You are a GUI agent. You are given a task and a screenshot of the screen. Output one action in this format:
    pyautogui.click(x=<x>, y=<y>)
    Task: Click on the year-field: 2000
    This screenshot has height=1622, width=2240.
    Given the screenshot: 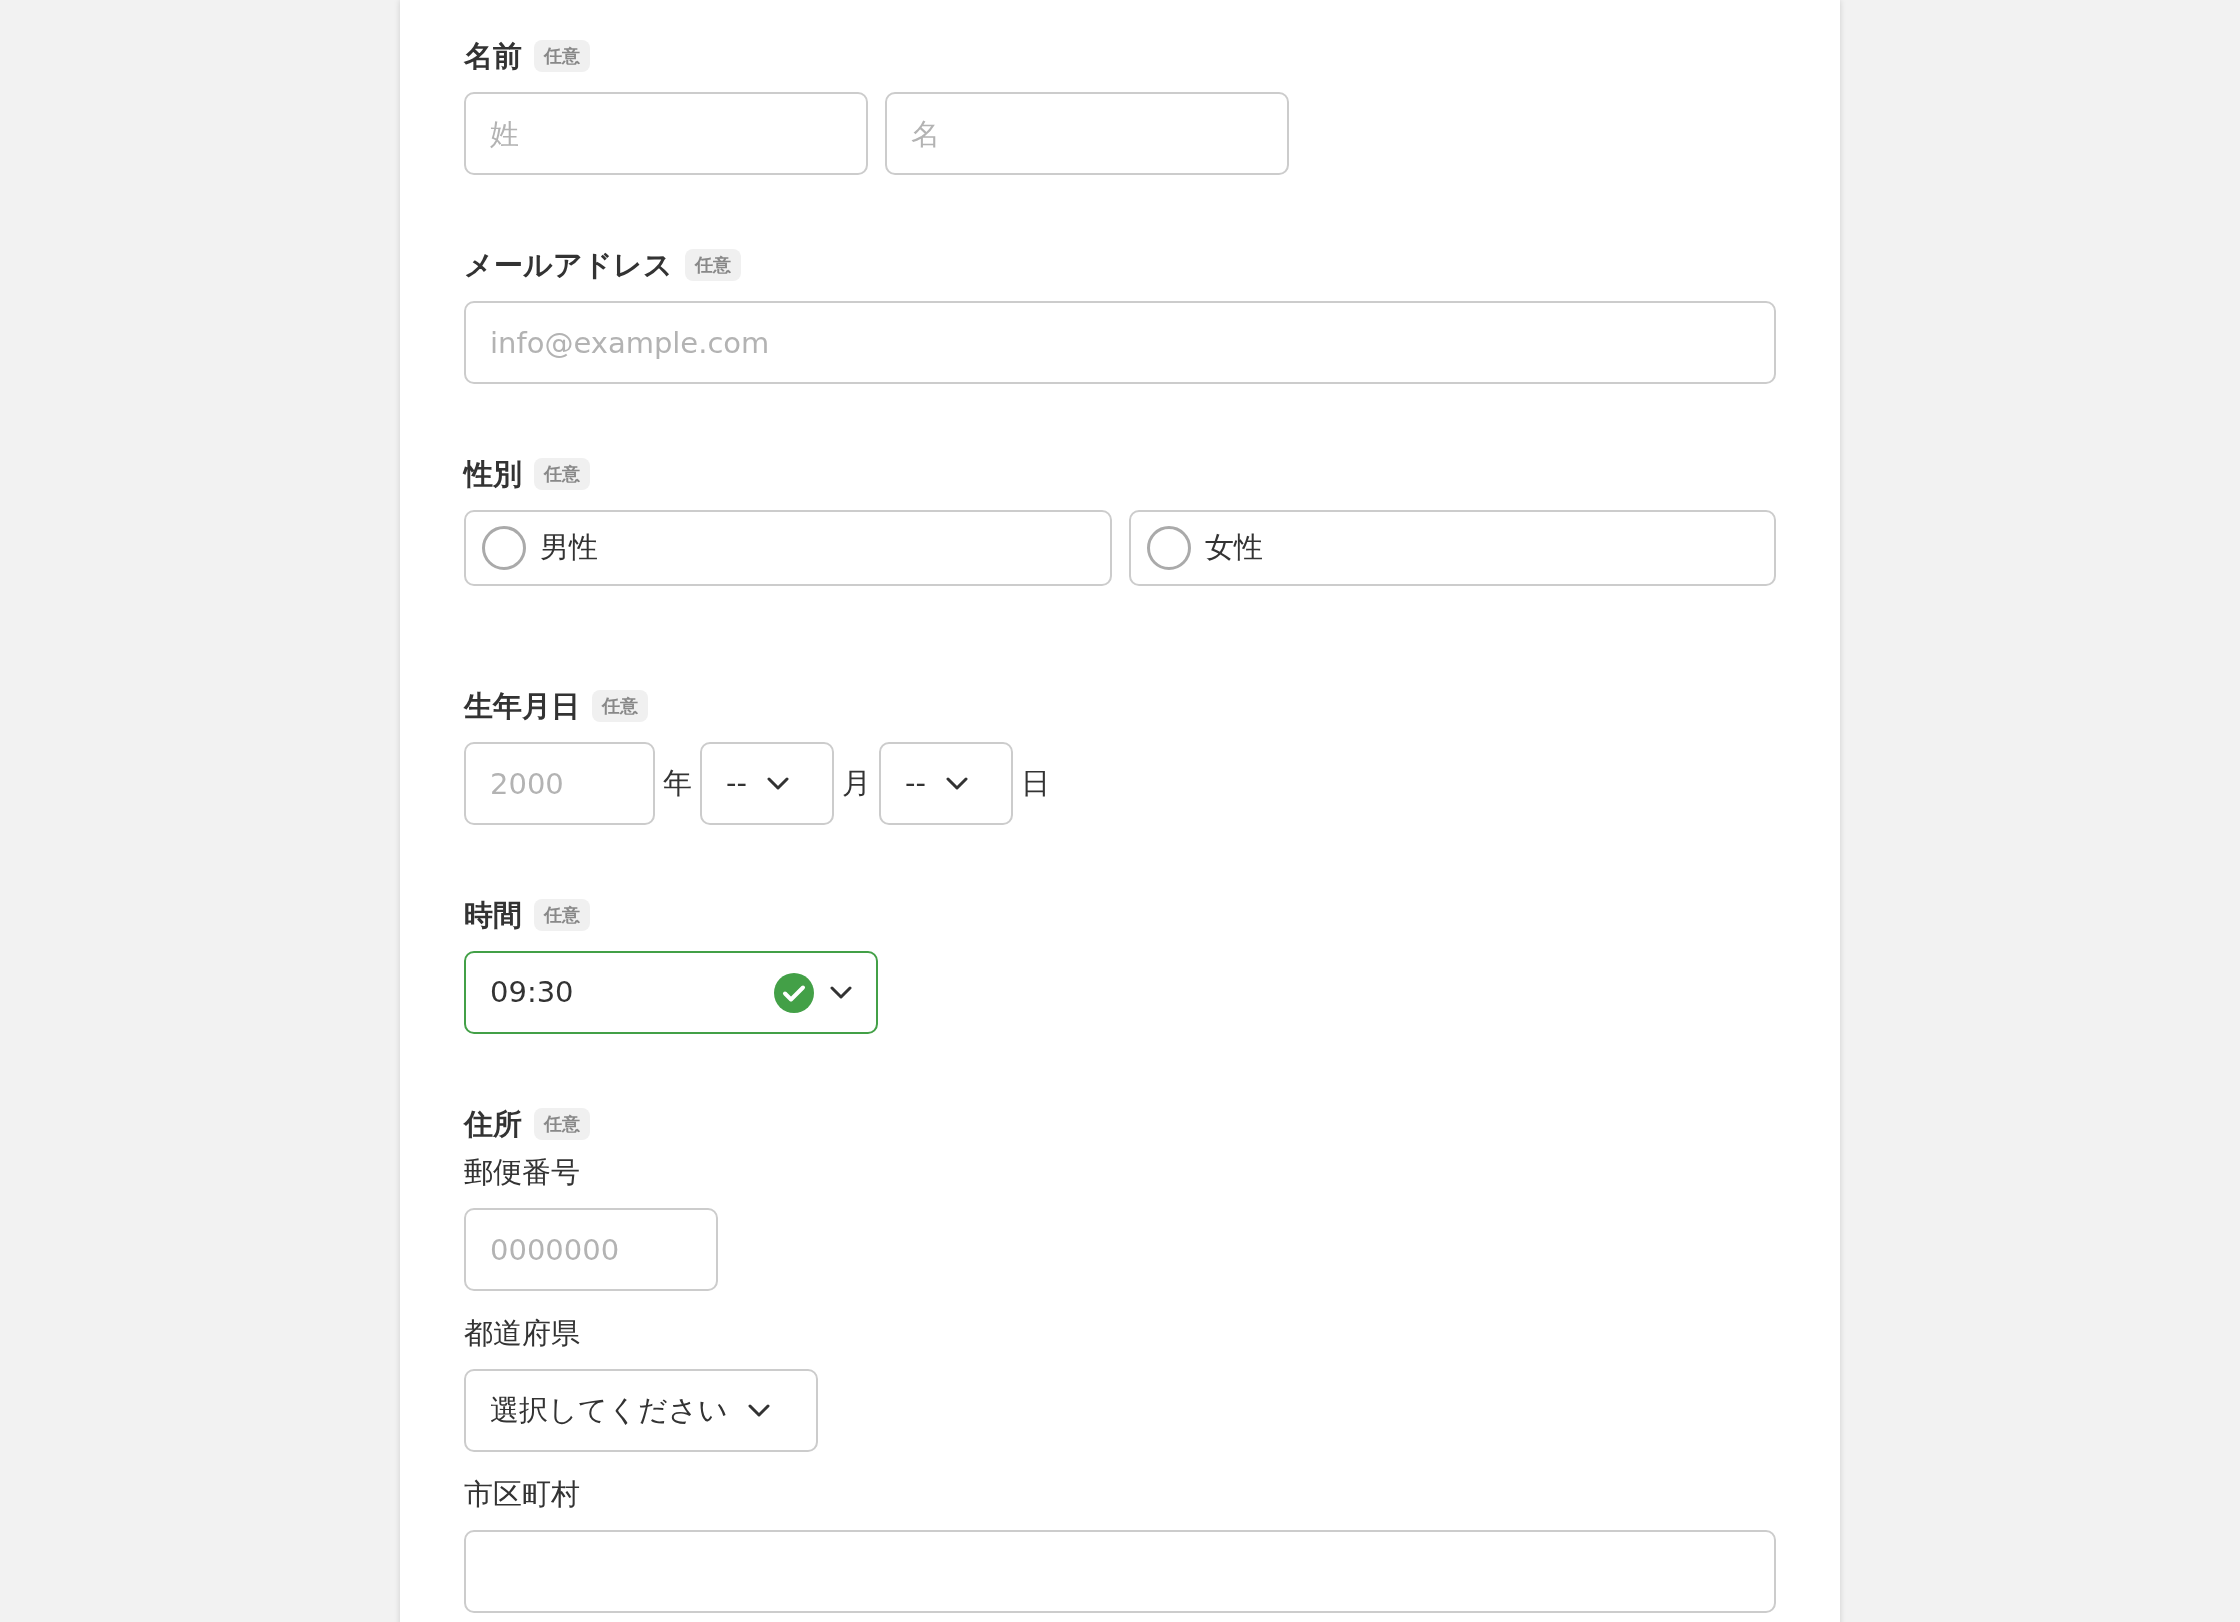 What is the action you would take?
    pyautogui.click(x=559, y=783)
    